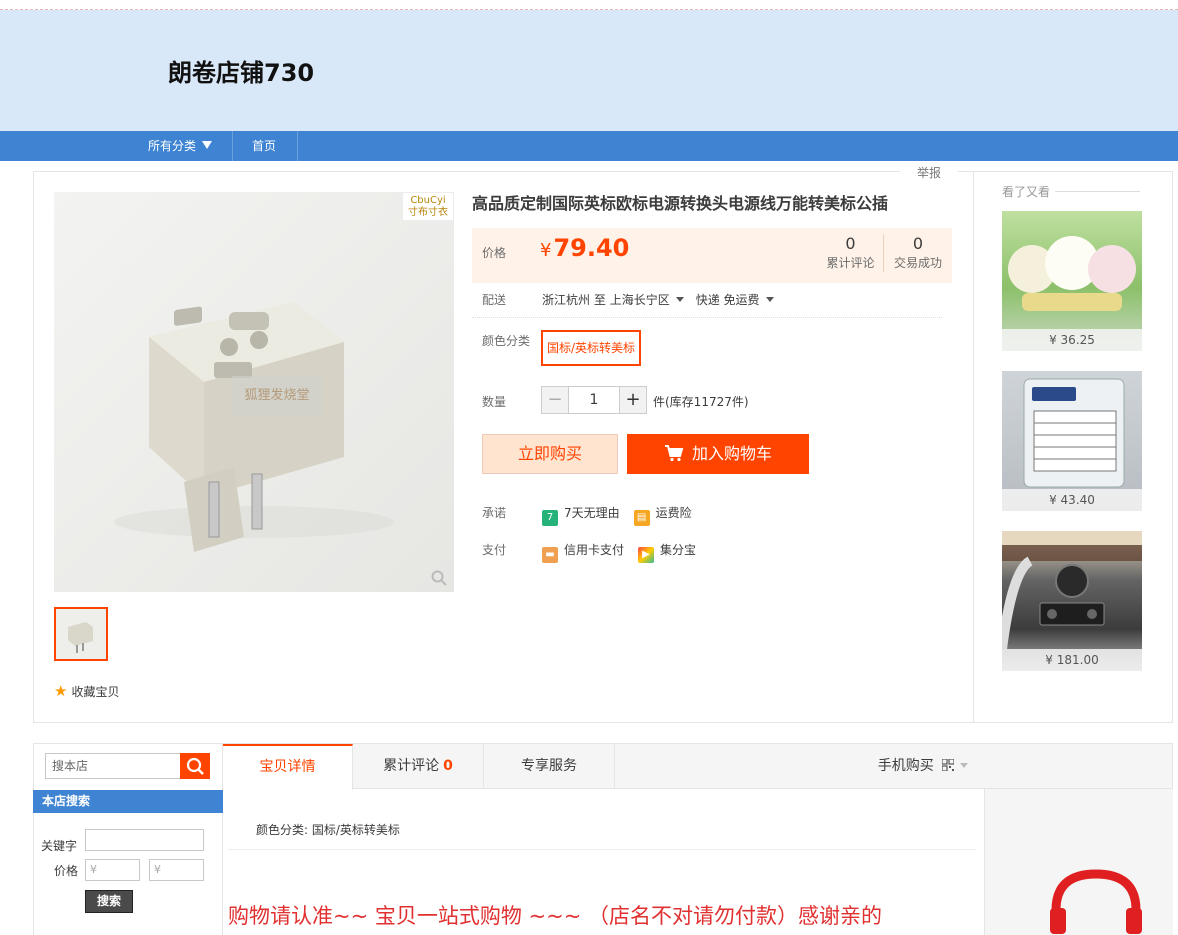 The height and width of the screenshot is (935, 1178). What do you see at coordinates (594, 550) in the screenshot?
I see `pay-credit-card: 信用卡支付` at bounding box center [594, 550].